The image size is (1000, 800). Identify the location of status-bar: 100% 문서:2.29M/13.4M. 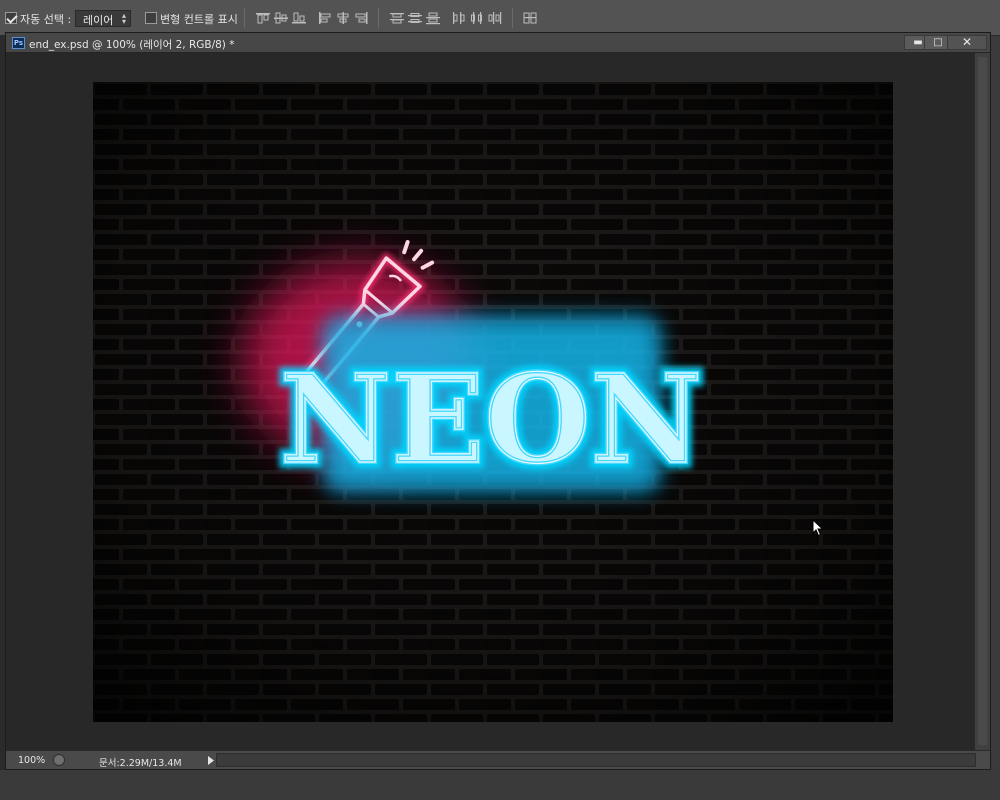
(498, 759).